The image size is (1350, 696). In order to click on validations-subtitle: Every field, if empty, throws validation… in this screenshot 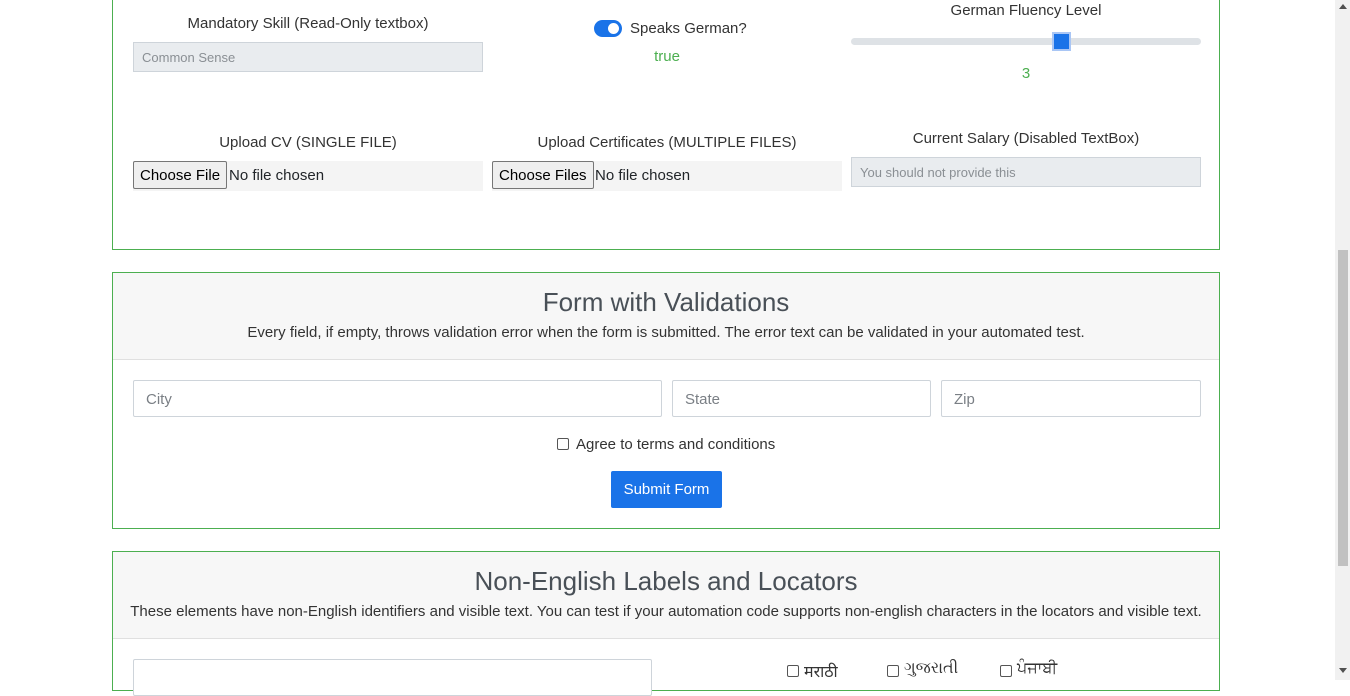, I will do `click(666, 332)`.